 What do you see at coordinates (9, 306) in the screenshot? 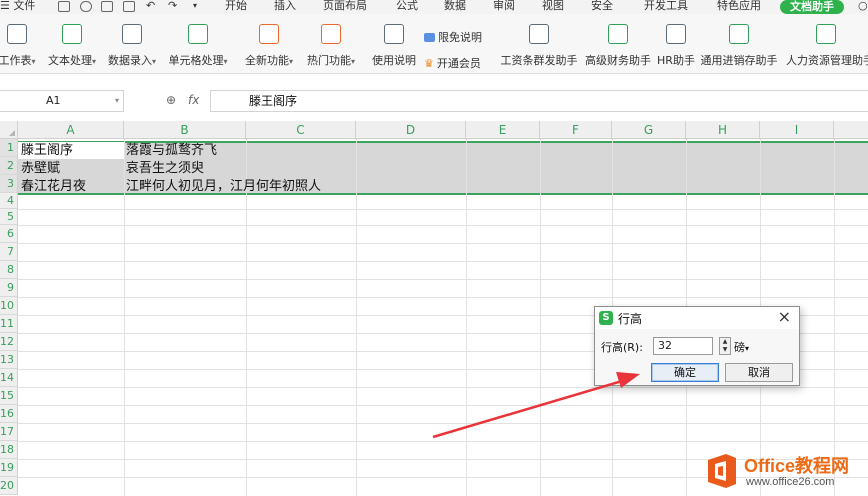
I see `row-header-10: 10` at bounding box center [9, 306].